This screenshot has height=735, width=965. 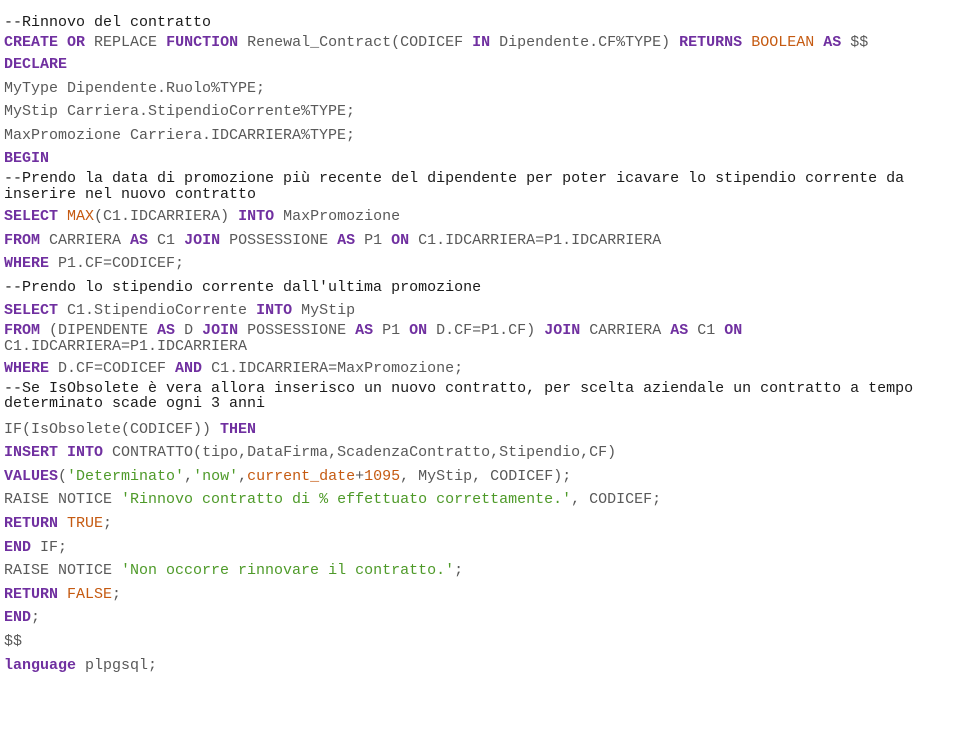 I want to click on code-token-keyword: FUNCTION, so click(x=202, y=42).